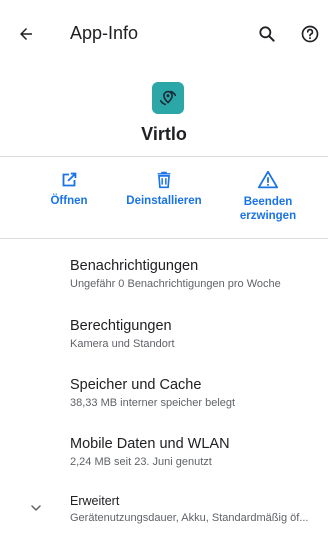 This screenshot has height=548, width=328. I want to click on item-title: Berechtigungen, so click(121, 326).